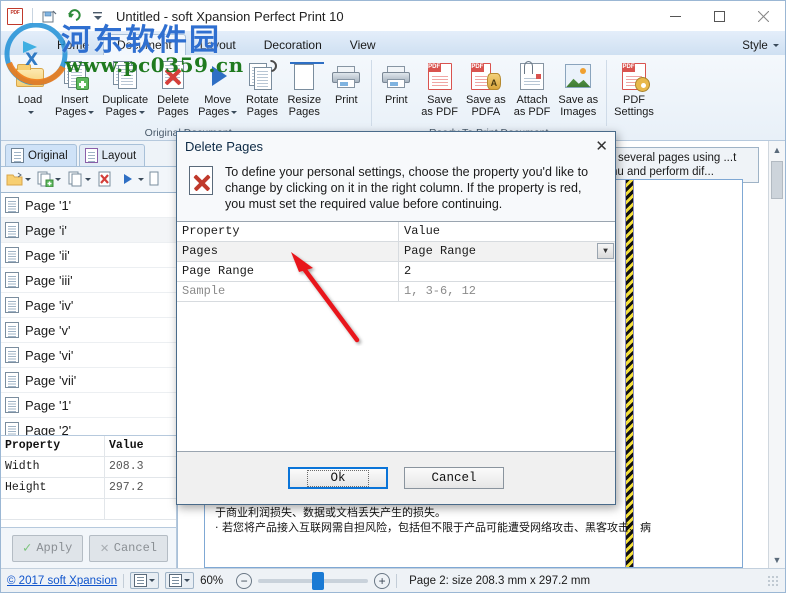 The height and width of the screenshot is (593, 786). I want to click on insert-page-button, so click(48, 179).